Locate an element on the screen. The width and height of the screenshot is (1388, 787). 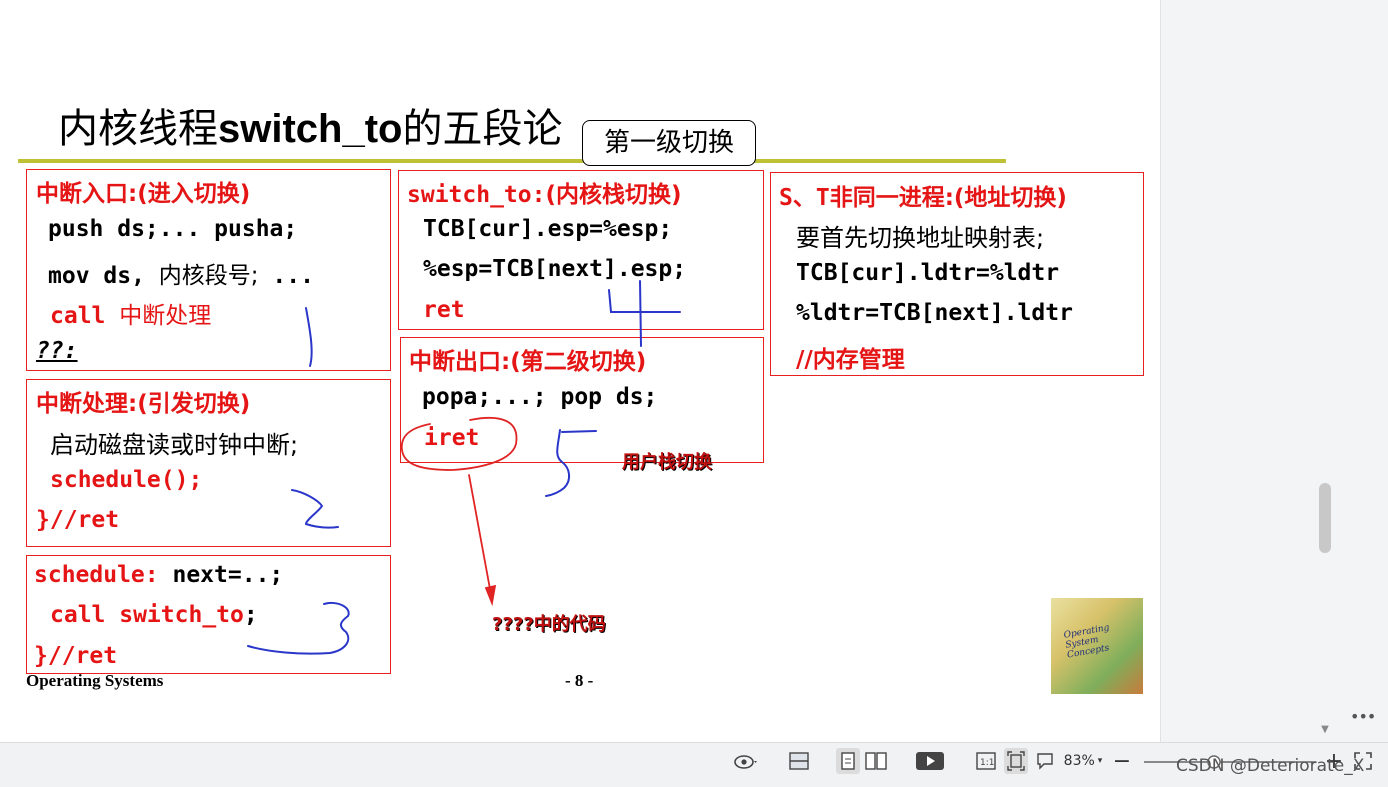
play-icon is located at coordinates (930, 761).